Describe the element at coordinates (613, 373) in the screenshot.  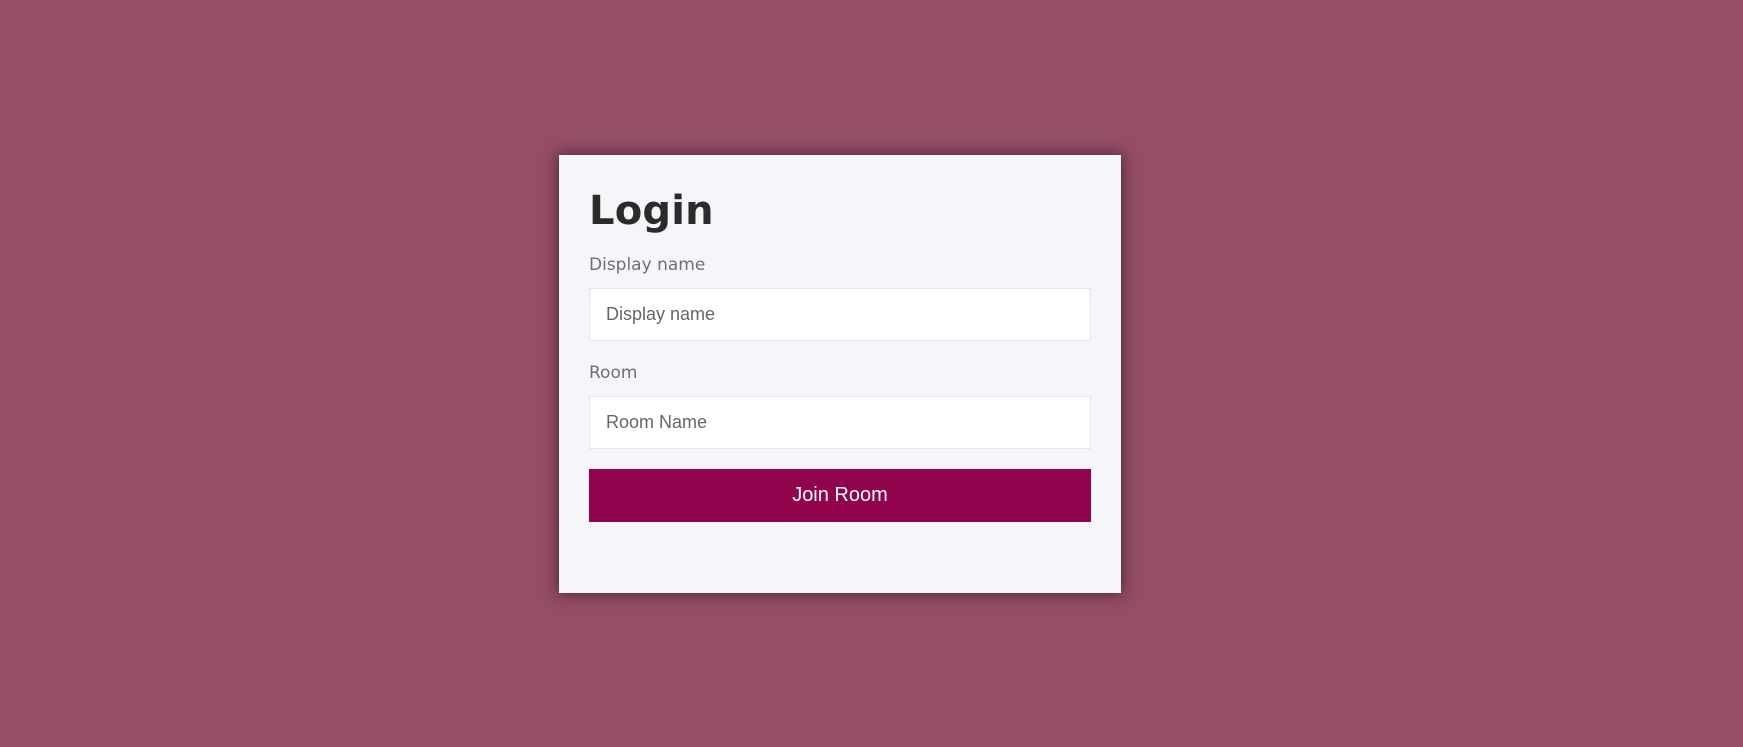
I see `room-label: Room` at that location.